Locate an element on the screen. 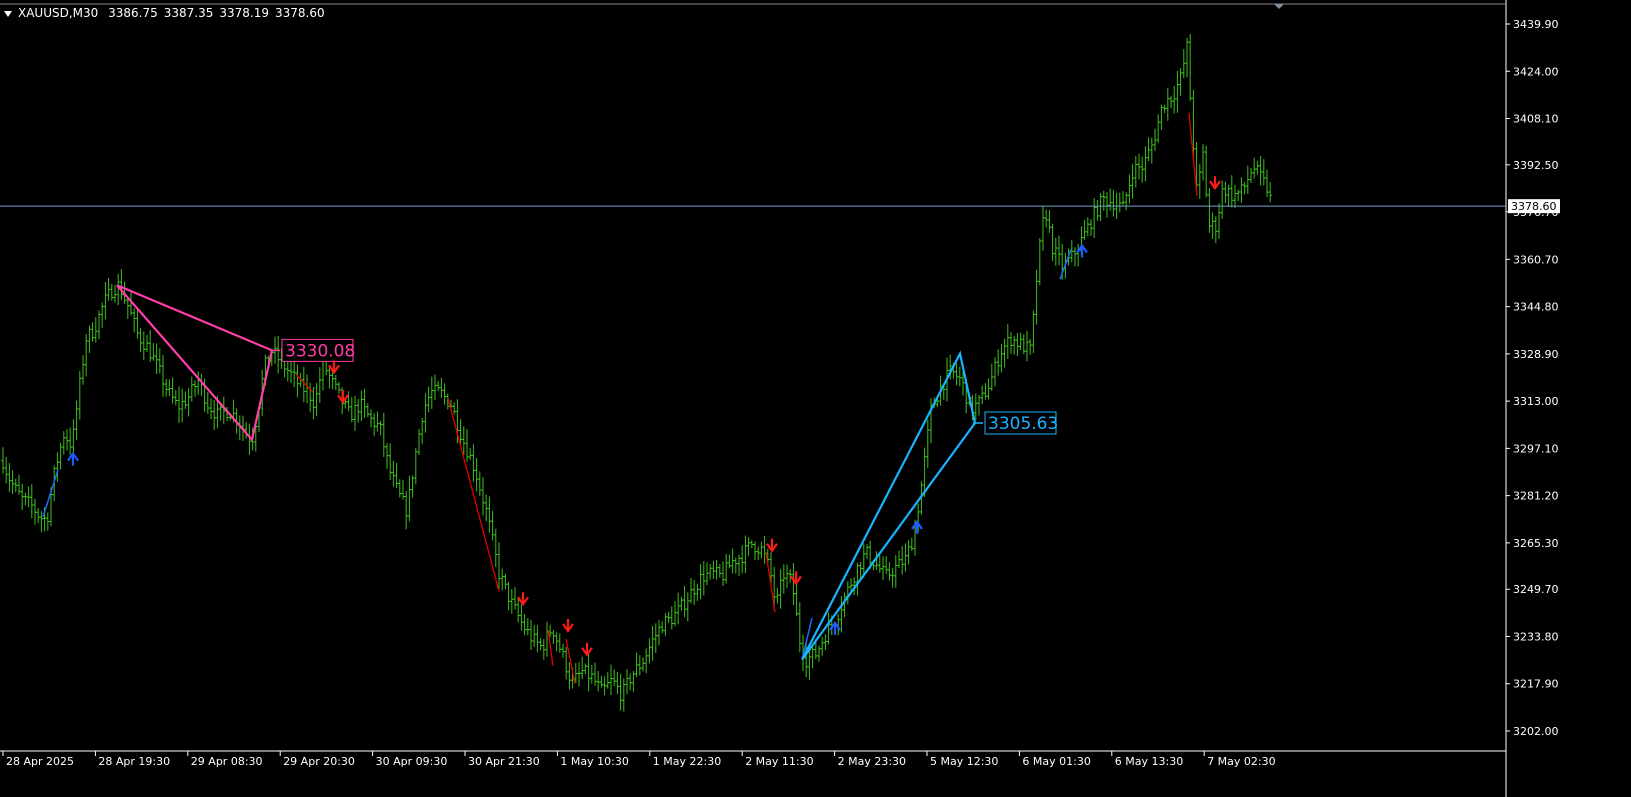 The width and height of the screenshot is (1631, 797). y-tick-label: 3217.90 is located at coordinates (1536, 684).